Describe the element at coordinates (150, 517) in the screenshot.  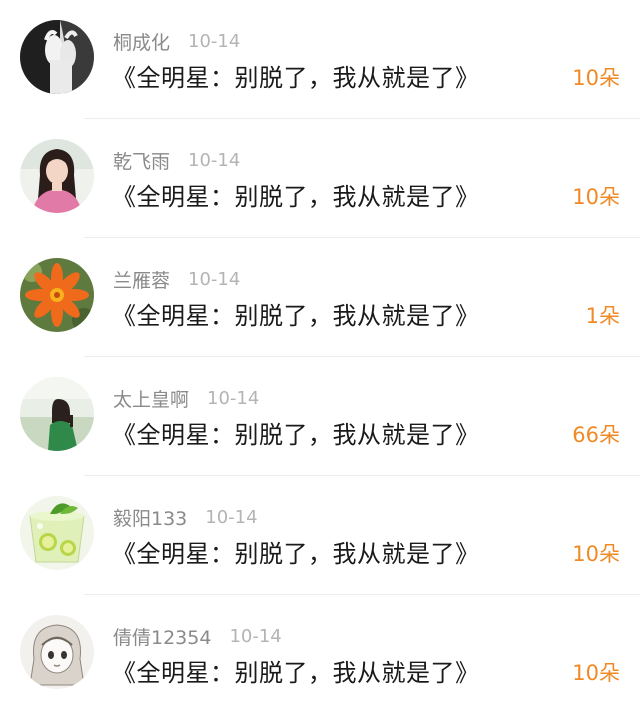
I see `user-name: 毅阳133` at that location.